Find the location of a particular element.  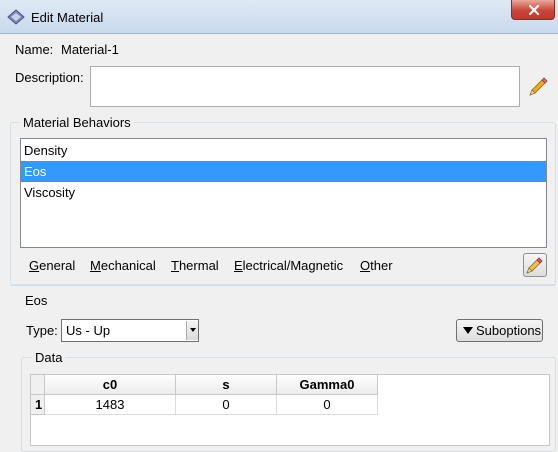

behavior-item-eos: Eos is located at coordinates (283, 171).